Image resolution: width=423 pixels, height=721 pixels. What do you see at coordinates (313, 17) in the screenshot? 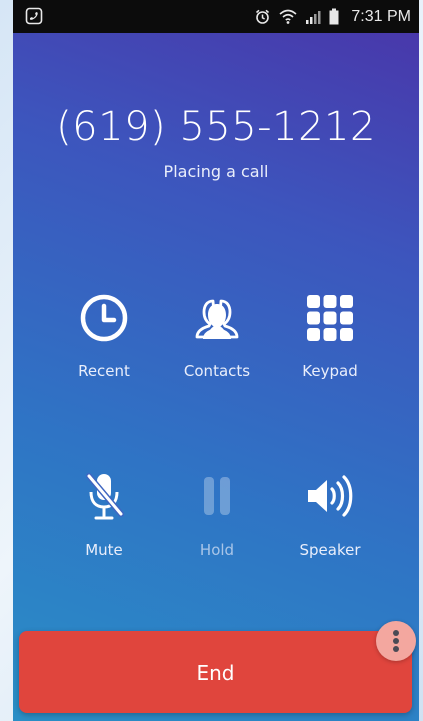
I see `signal-icon` at bounding box center [313, 17].